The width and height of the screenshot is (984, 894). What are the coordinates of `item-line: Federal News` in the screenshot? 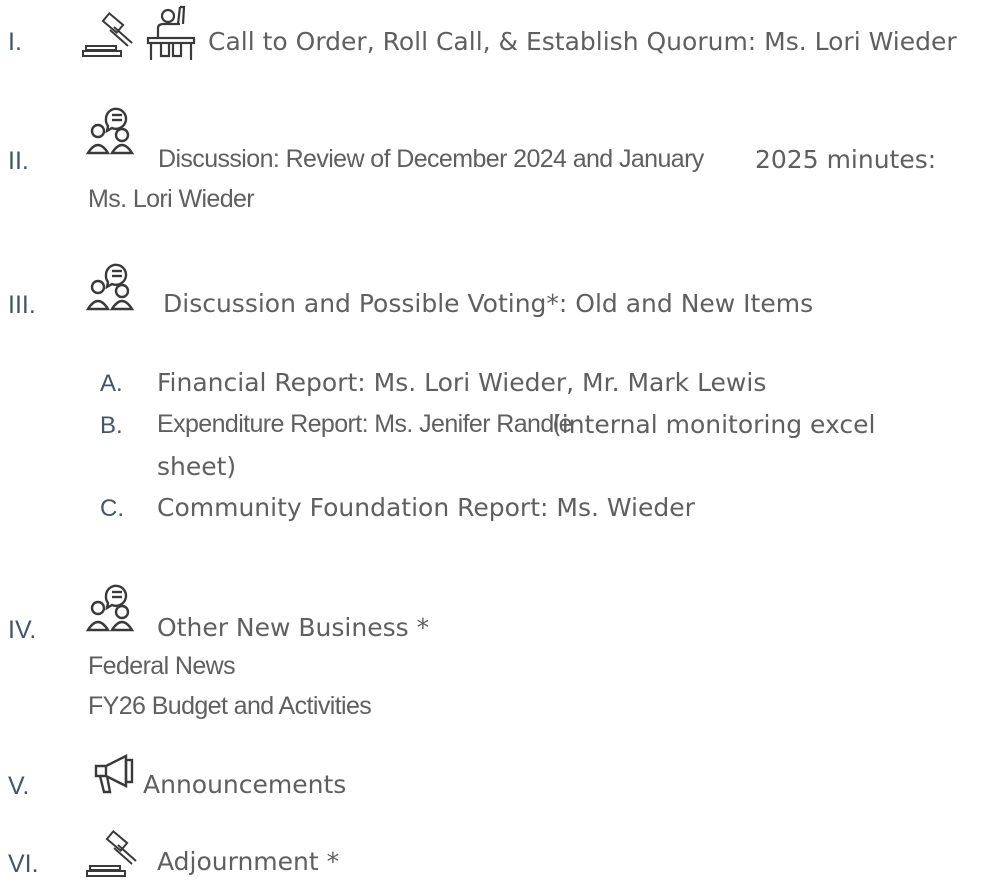 It's located at (162, 666).